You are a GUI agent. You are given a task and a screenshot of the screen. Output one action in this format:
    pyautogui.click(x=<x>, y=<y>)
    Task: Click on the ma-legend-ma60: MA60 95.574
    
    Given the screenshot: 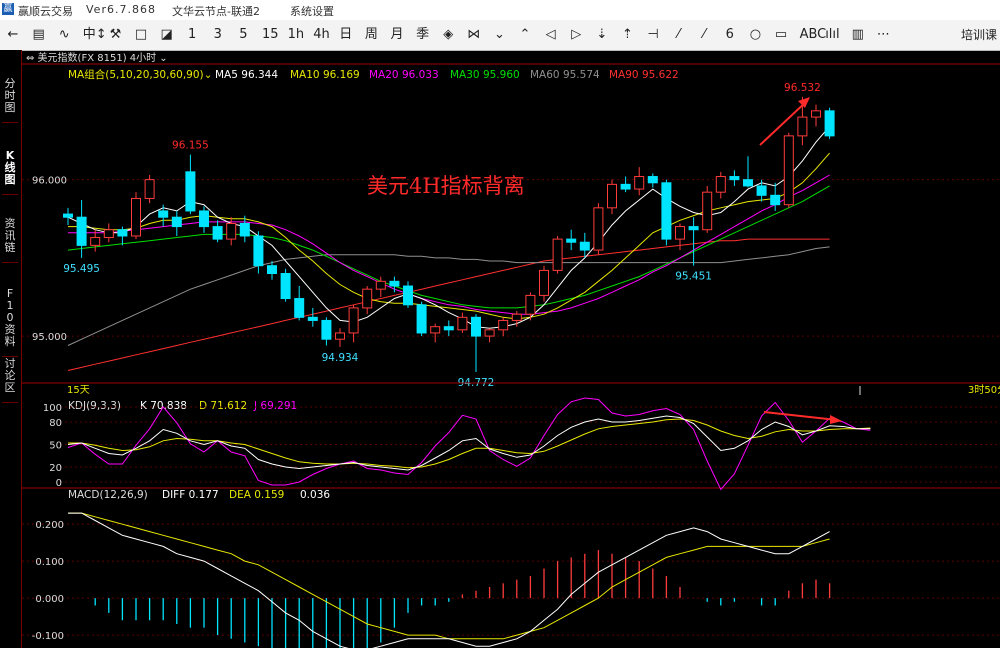 What is the action you would take?
    pyautogui.click(x=565, y=75)
    